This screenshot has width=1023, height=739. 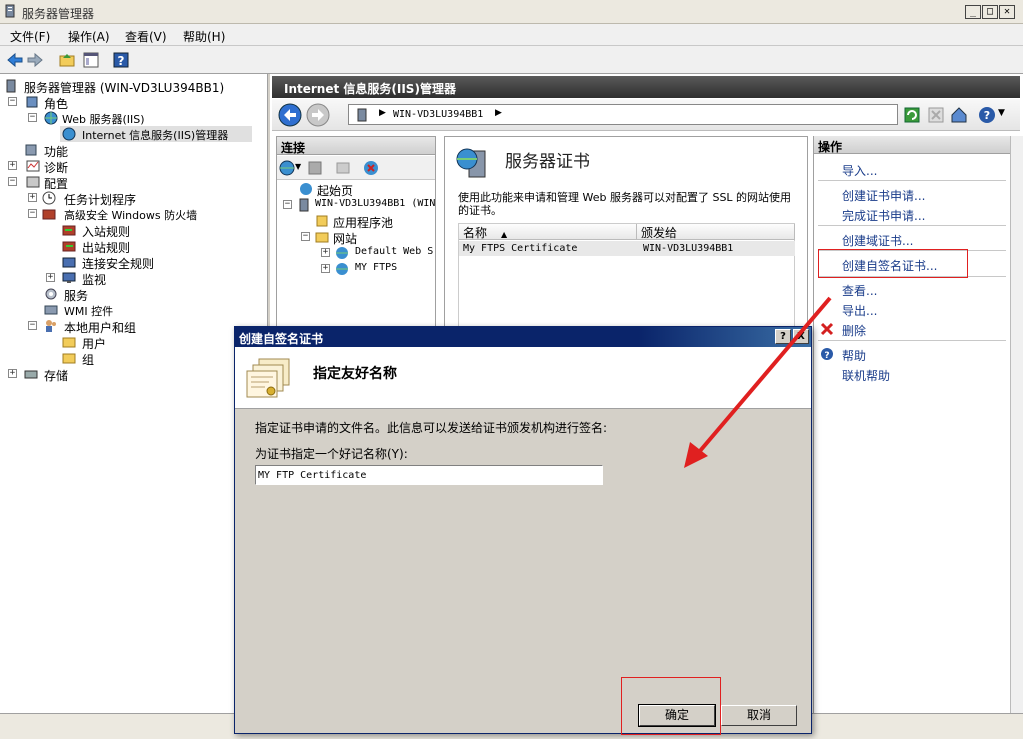 What do you see at coordinates (548, 232) in the screenshot?
I see `column-header-name: 名称 ▲` at bounding box center [548, 232].